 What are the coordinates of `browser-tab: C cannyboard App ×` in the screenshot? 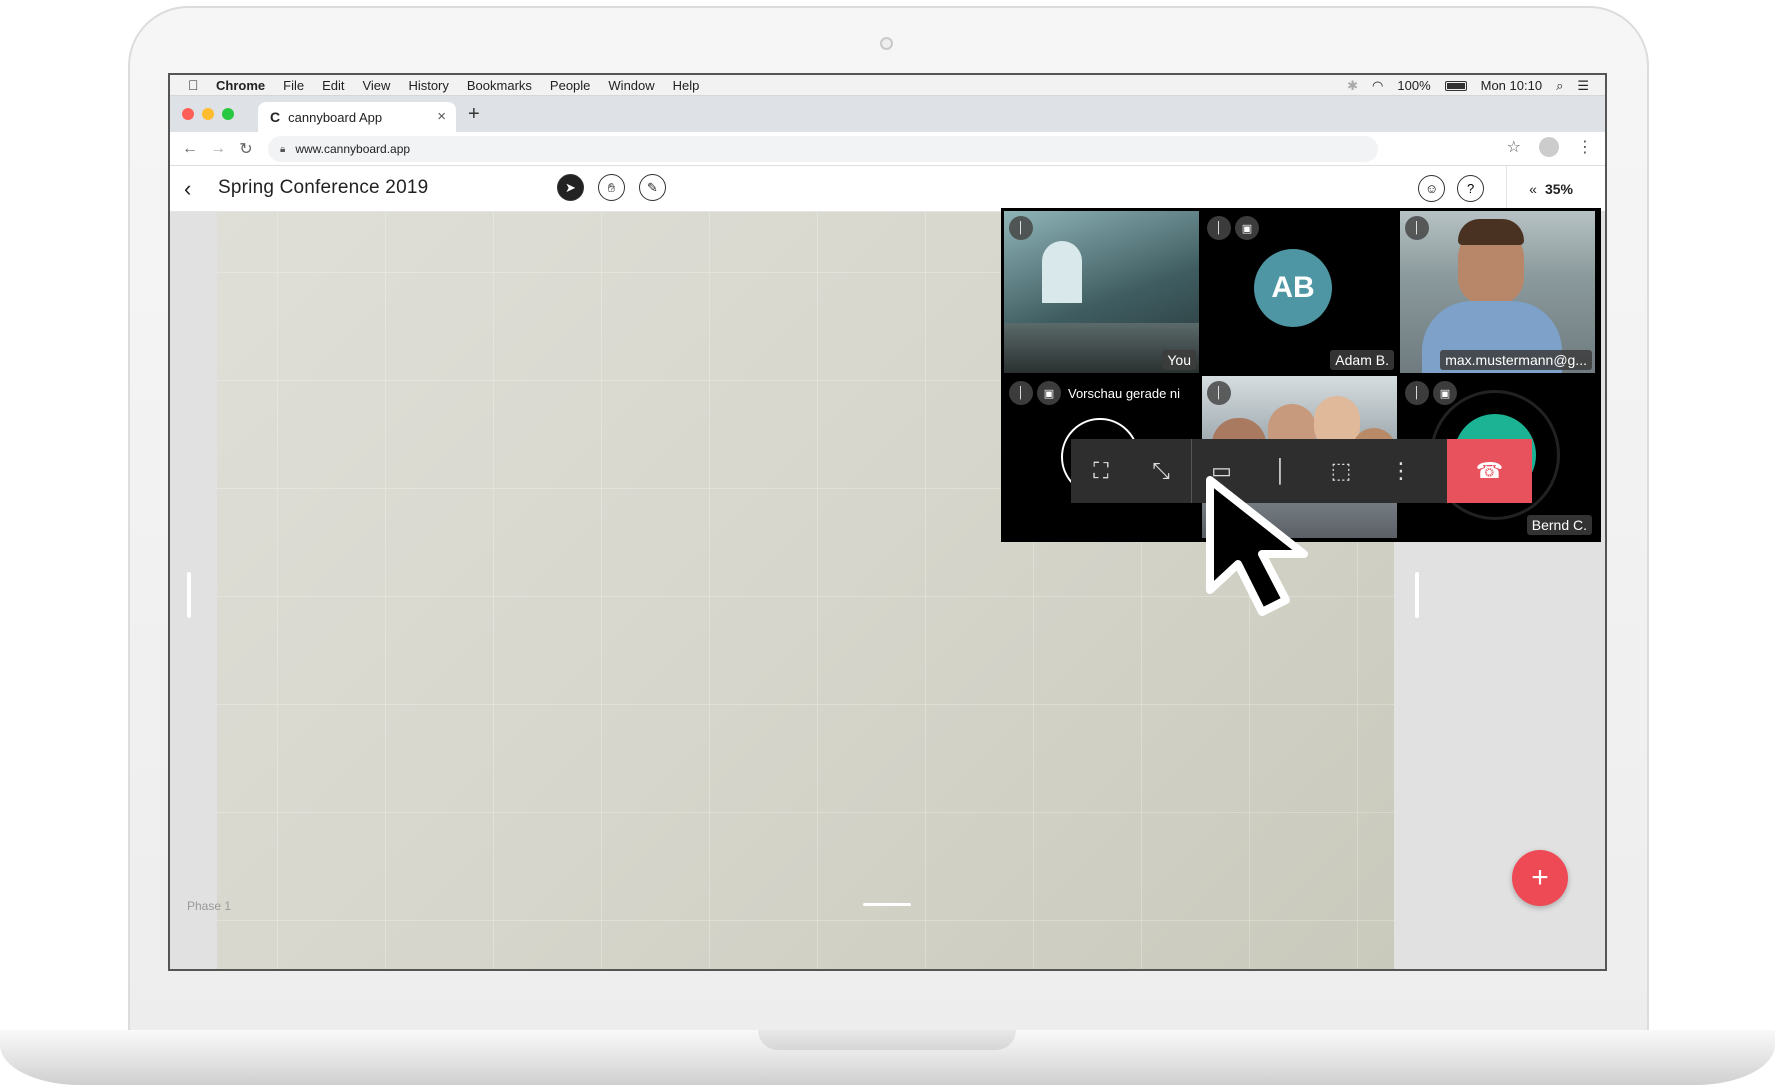 It's located at (357, 117).